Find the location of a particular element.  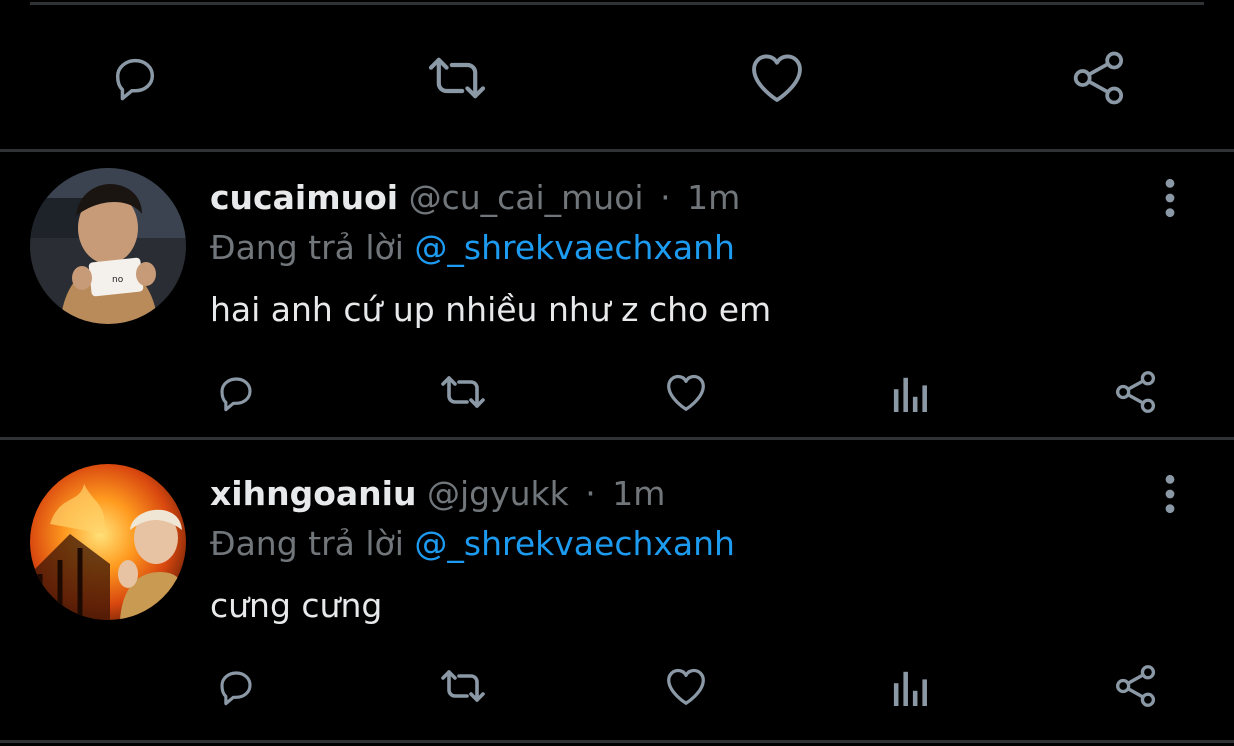

avatar is located at coordinates (108, 542).